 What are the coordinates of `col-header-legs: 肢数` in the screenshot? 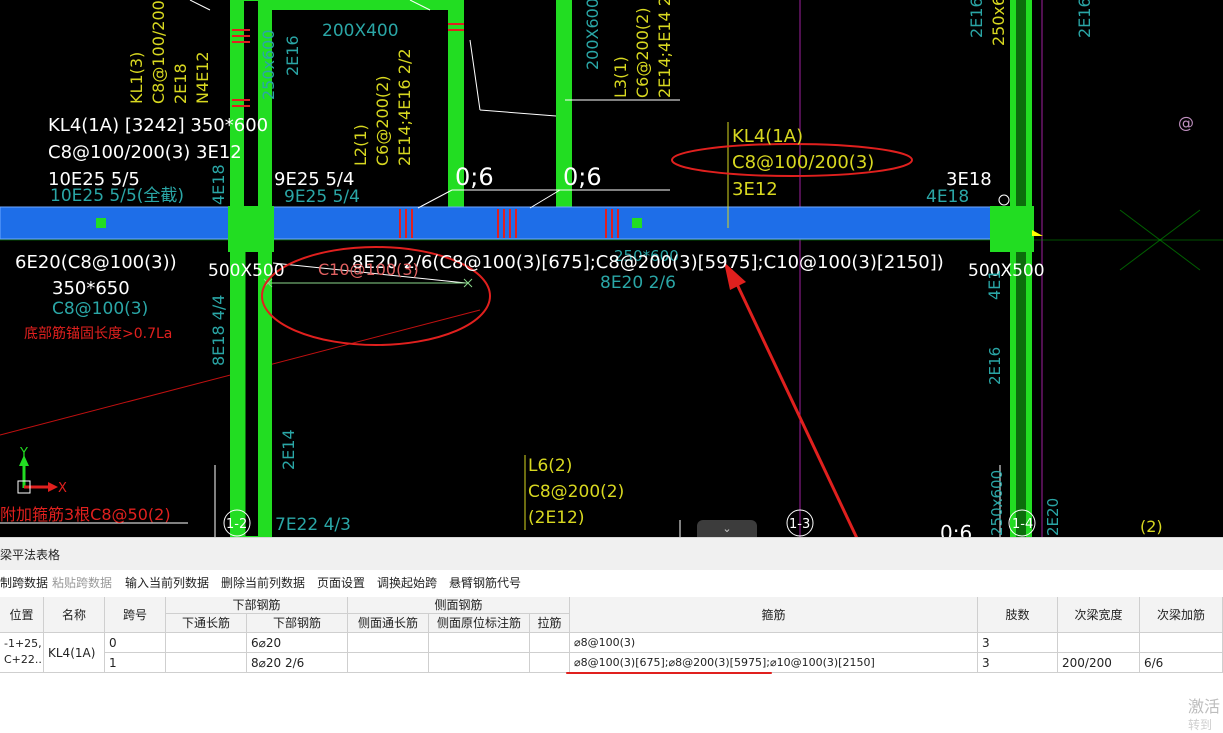 It's located at (1018, 615).